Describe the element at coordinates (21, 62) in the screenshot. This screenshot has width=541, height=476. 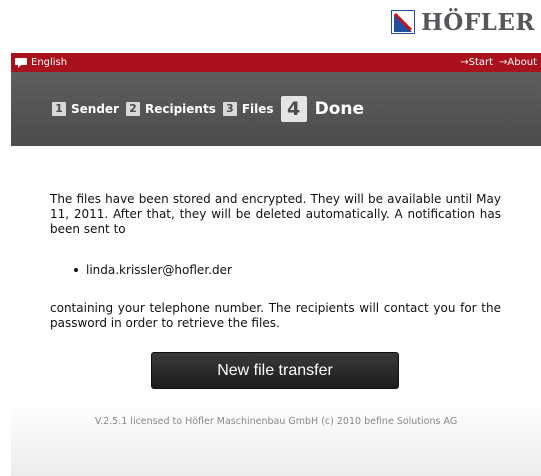
I see `speech-bubble-icon` at that location.